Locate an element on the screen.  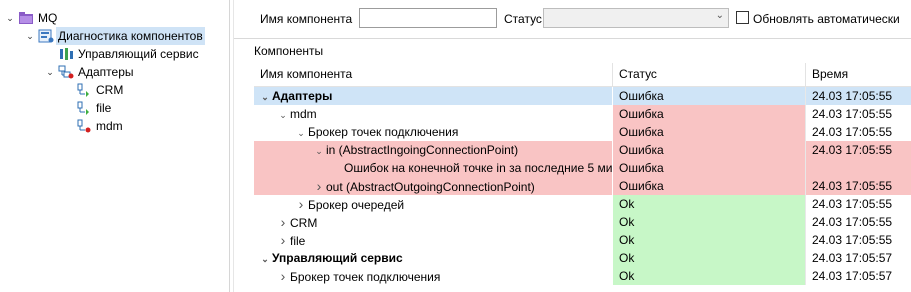
tree-node-label: Адаптеры is located at coordinates (106, 72).